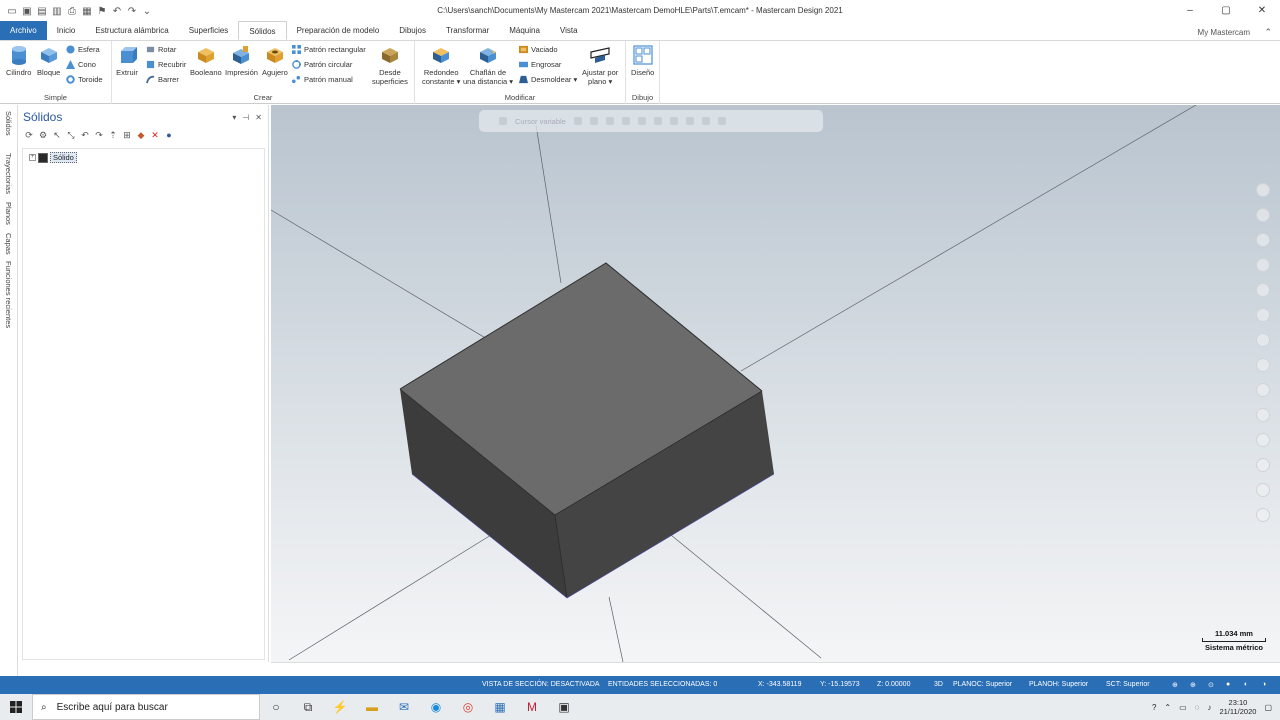 The width and height of the screenshot is (1280, 720). I want to click on move-up-icon: ⇡, so click(113, 135).